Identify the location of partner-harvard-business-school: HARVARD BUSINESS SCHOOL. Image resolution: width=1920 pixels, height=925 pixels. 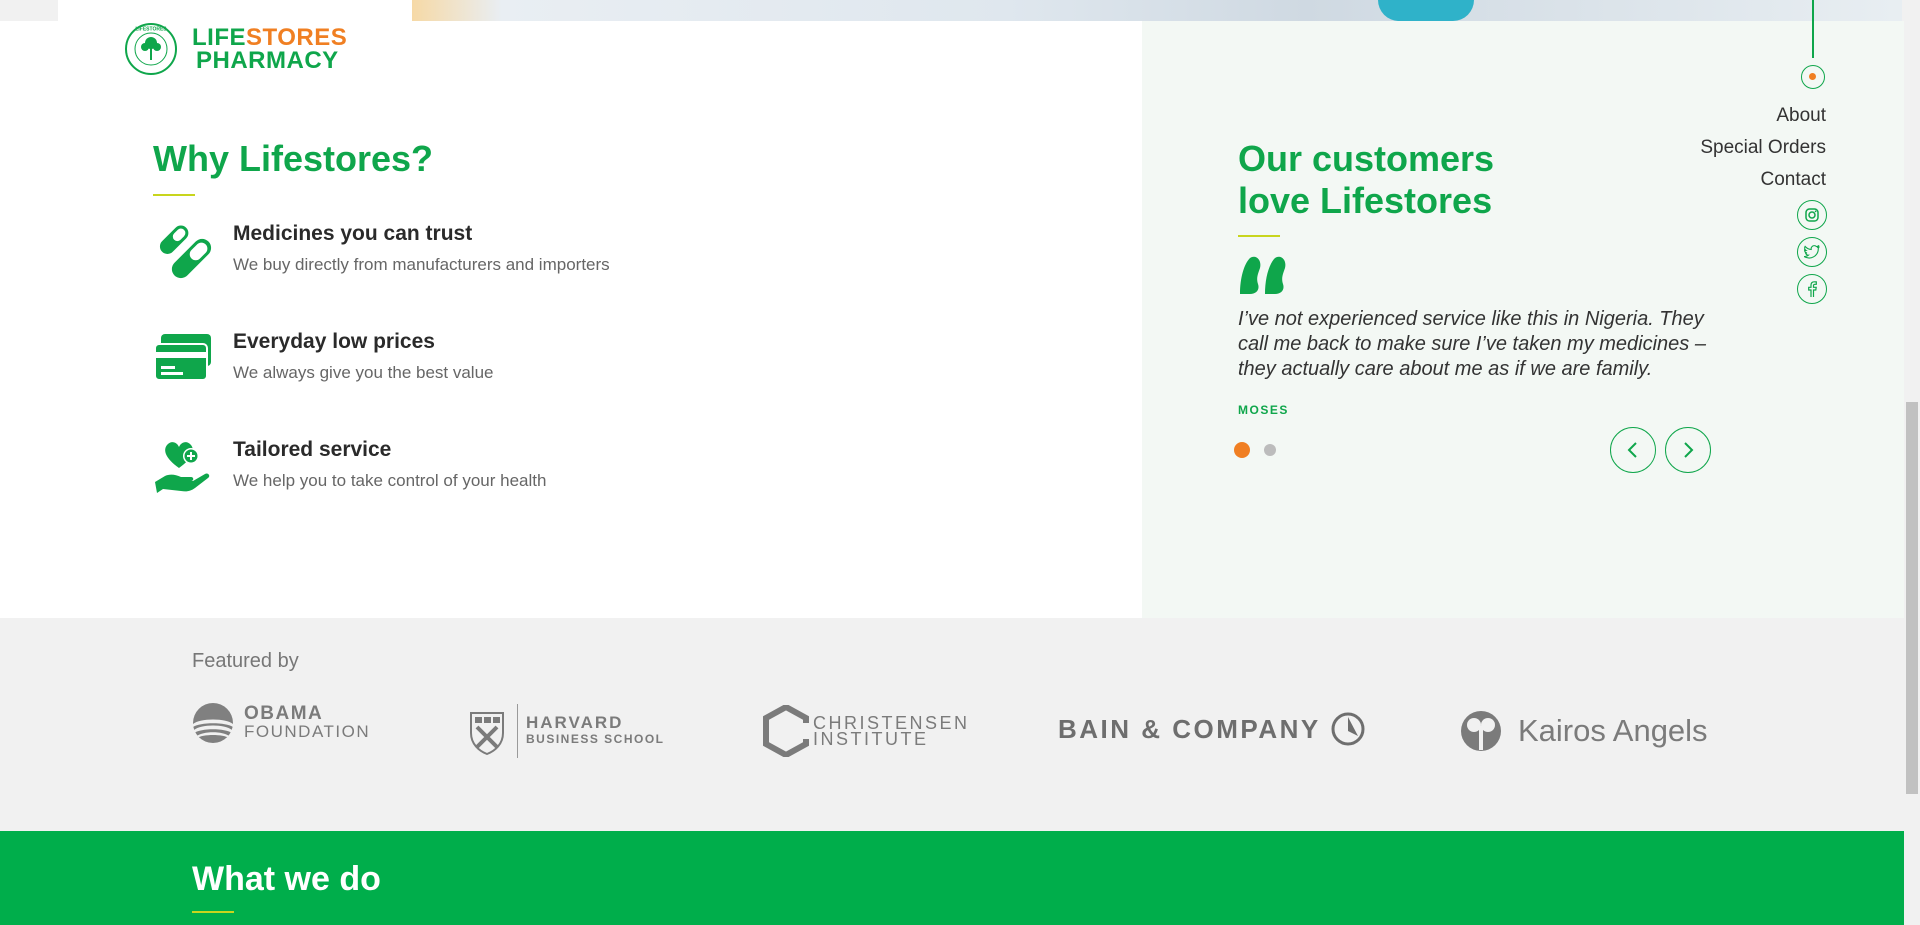
(567, 731).